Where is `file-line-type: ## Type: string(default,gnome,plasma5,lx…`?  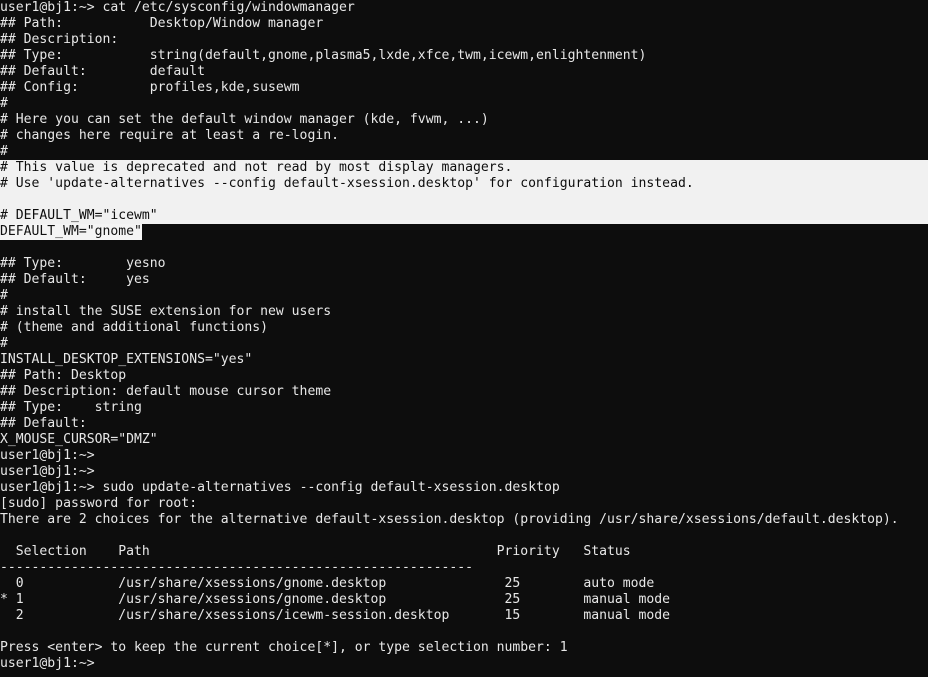 file-line-type: ## Type: string(default,gnome,plasma5,lx… is located at coordinates (323, 55).